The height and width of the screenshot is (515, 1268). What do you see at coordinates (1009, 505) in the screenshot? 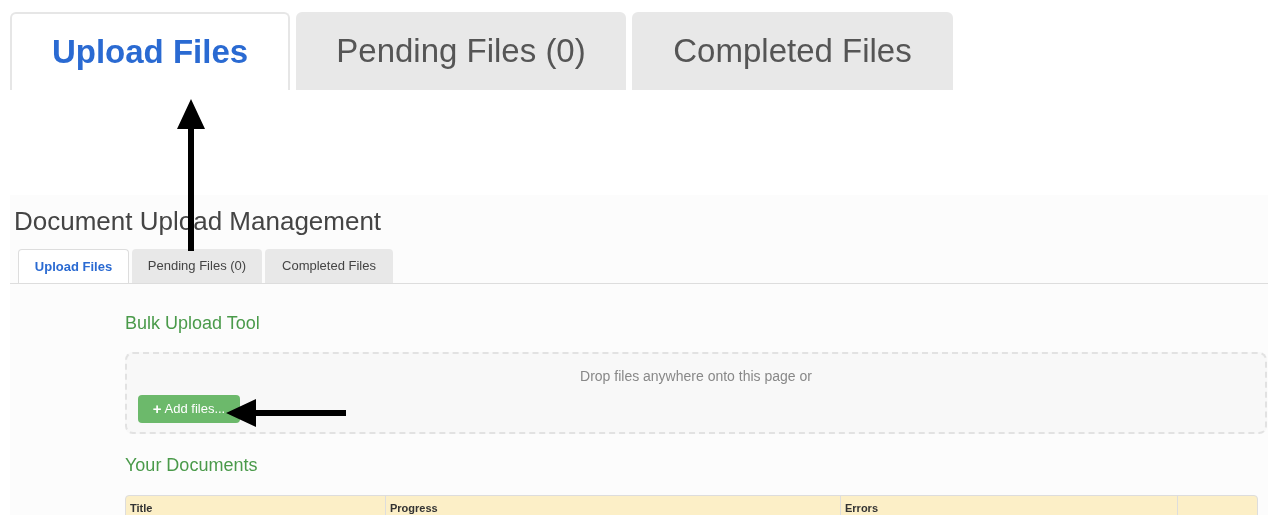
I see `column-header: Errors` at bounding box center [1009, 505].